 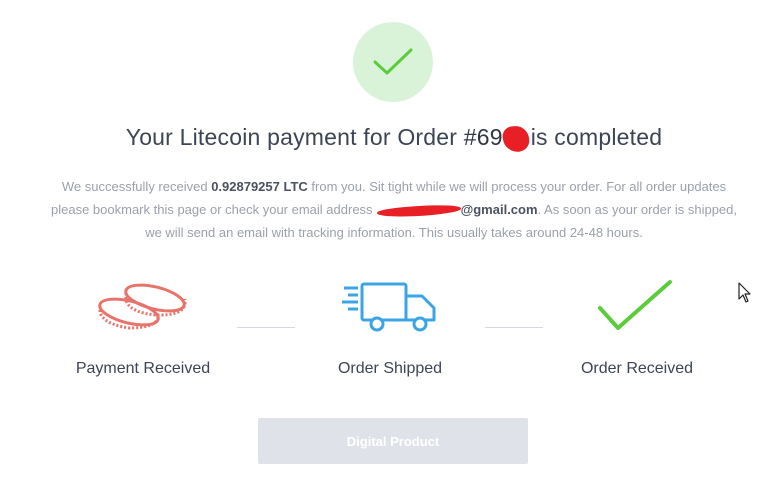 I want to click on redaction-mark, so click(x=516, y=139).